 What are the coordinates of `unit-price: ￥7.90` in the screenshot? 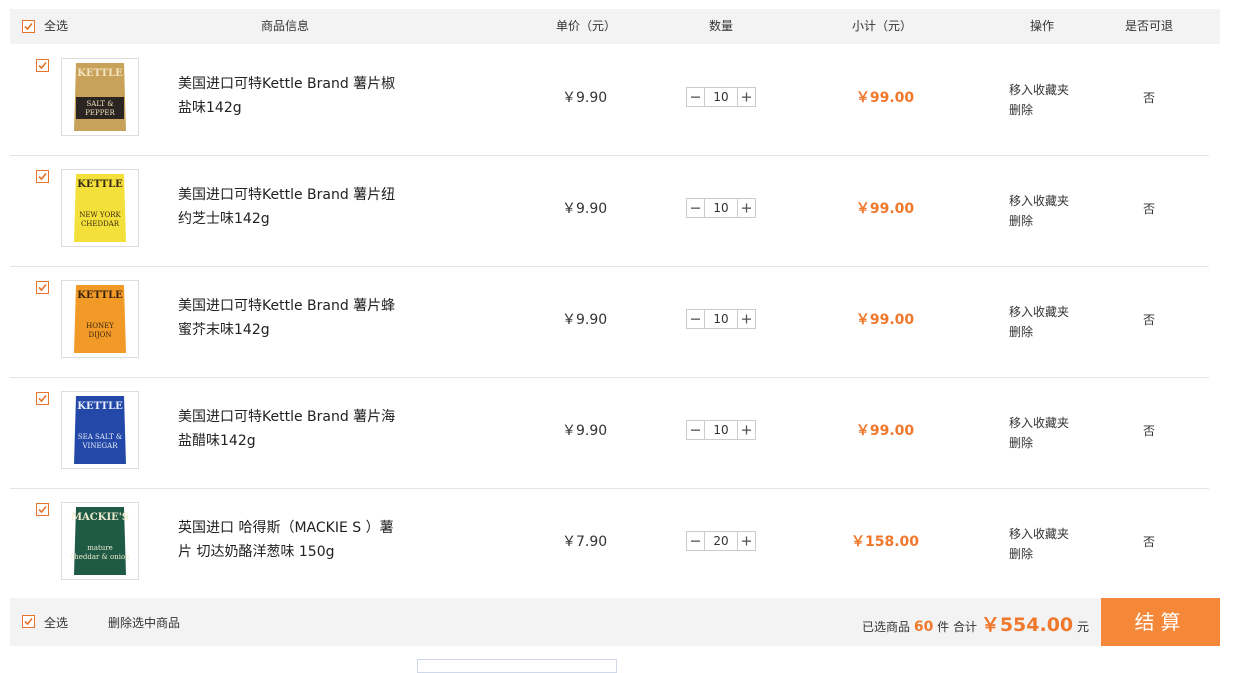 It's located at (585, 542).